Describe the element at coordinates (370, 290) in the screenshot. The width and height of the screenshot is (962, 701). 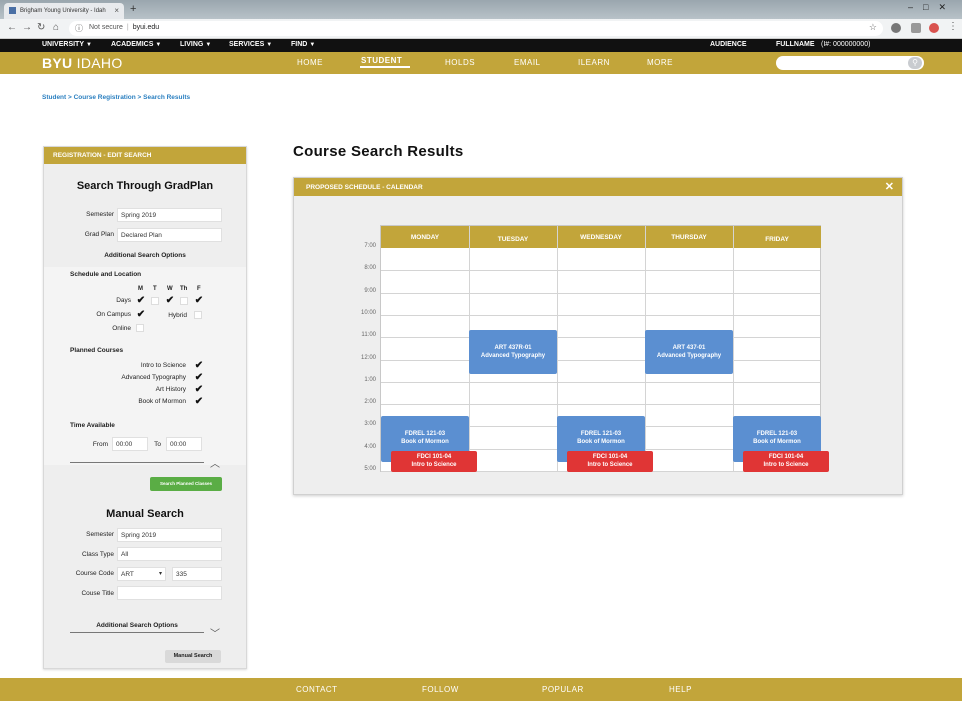
I see `time-label: 9:00` at that location.